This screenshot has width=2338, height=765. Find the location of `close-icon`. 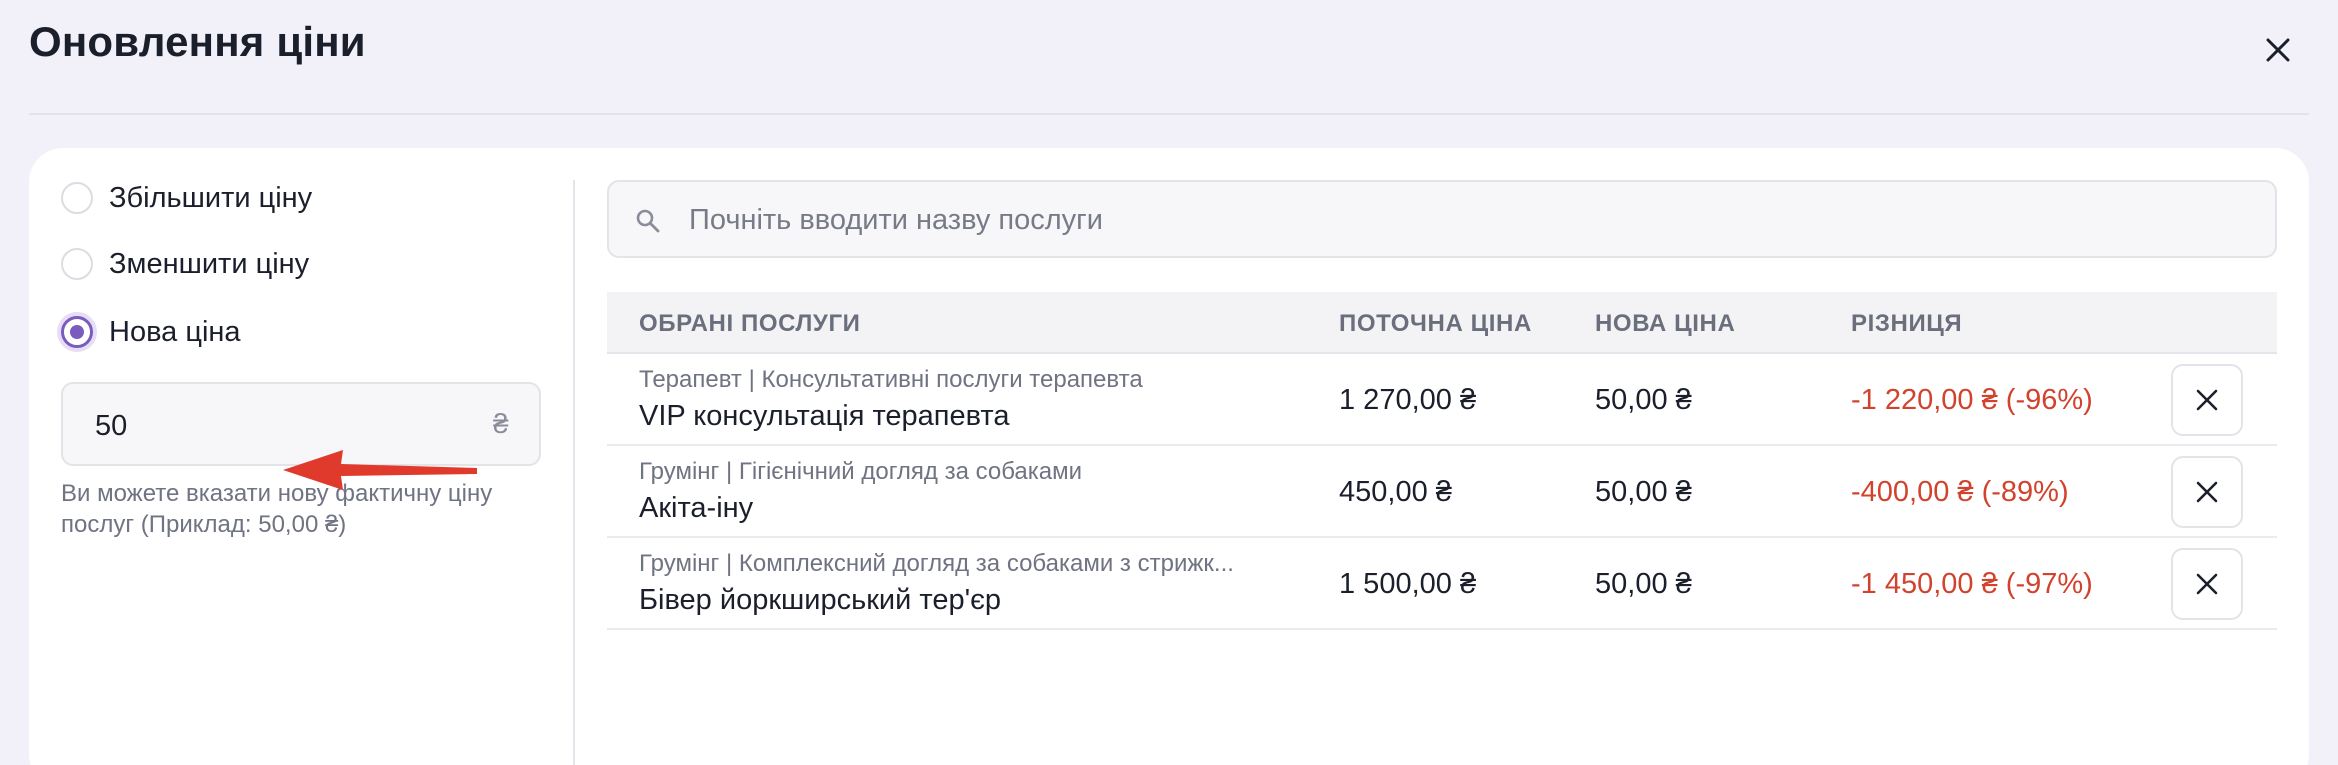

close-icon is located at coordinates (2278, 50).